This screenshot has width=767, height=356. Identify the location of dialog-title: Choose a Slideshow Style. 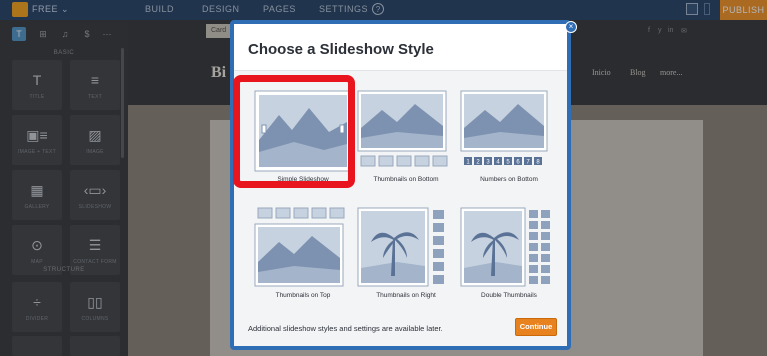
(341, 49).